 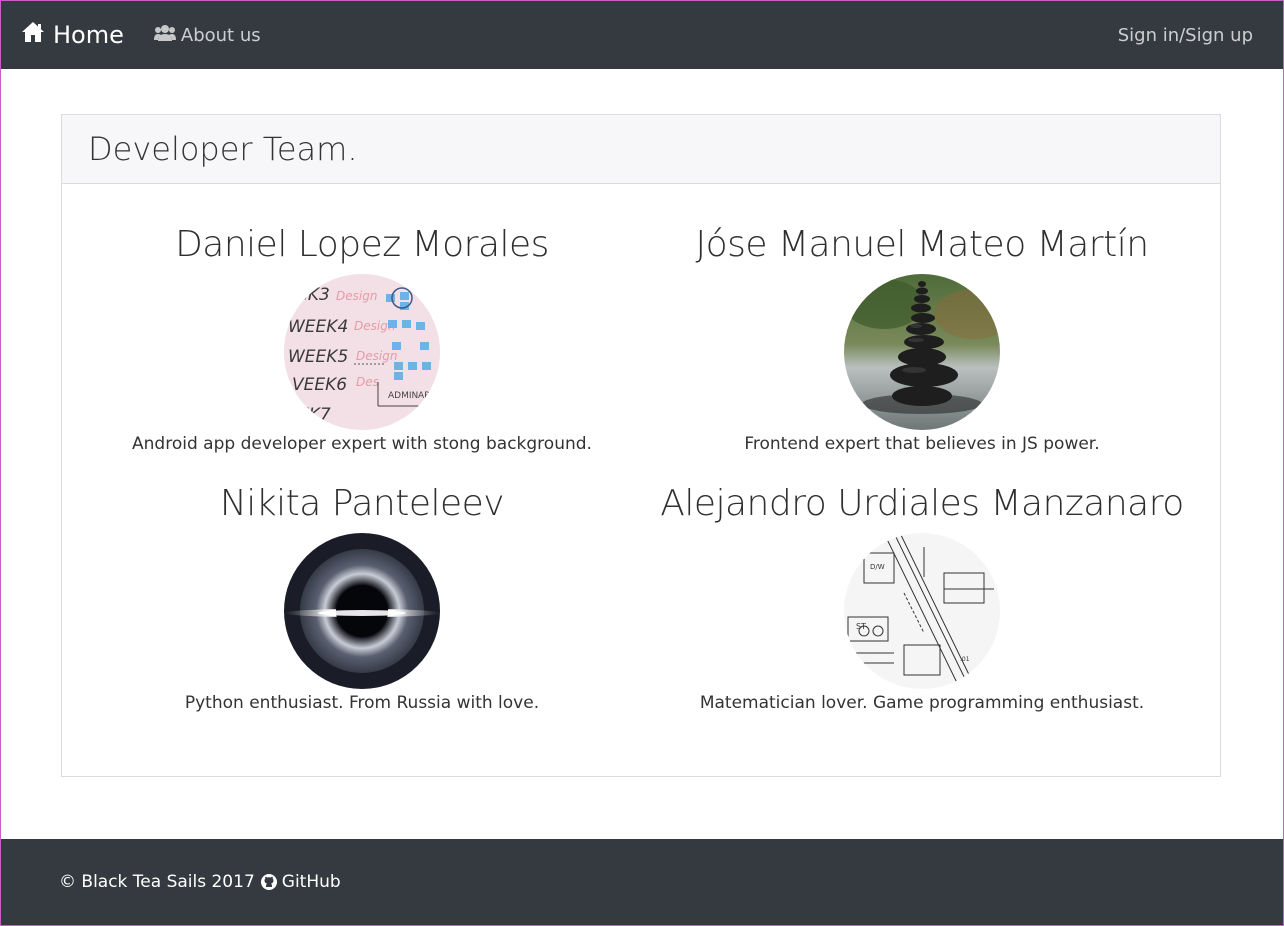 What do you see at coordinates (362, 611) in the screenshot?
I see `black-hole-photo-avatar` at bounding box center [362, 611].